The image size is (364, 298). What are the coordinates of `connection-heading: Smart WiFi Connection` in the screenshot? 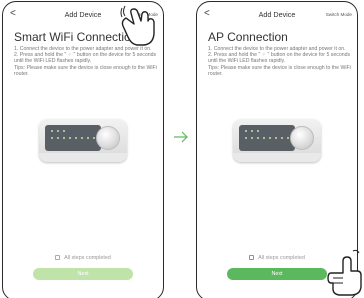 It's located at (76, 37).